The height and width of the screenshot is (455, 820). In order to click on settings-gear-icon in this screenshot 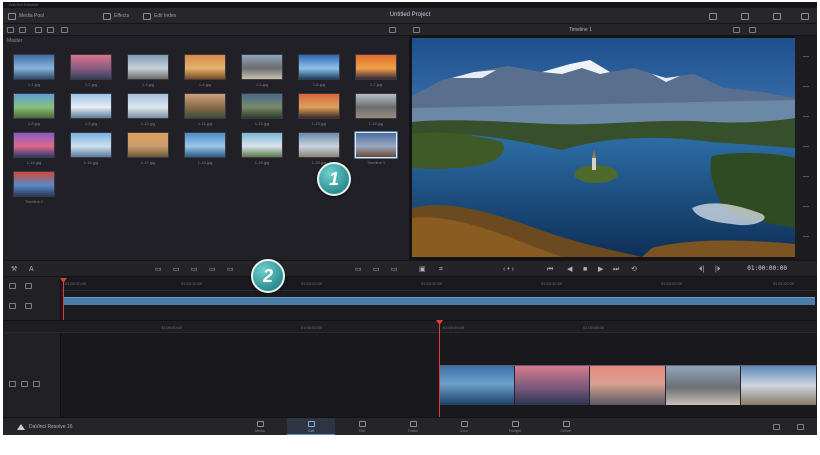, I will do `click(800, 427)`.